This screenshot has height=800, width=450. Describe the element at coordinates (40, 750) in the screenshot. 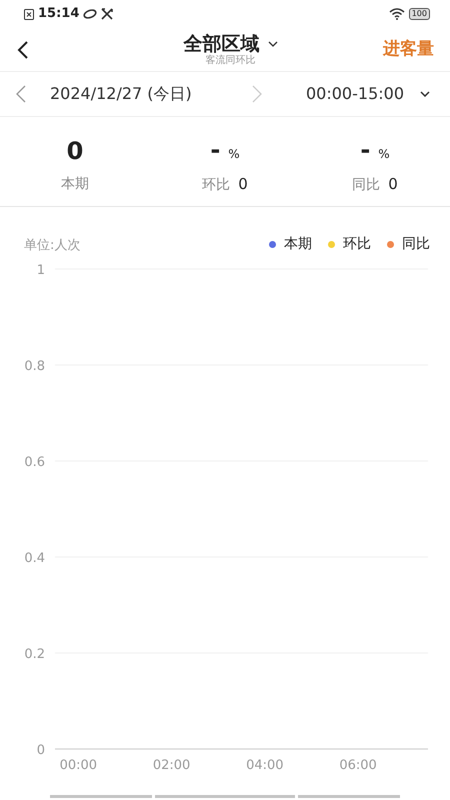

I see `y-tick-label: 0` at that location.